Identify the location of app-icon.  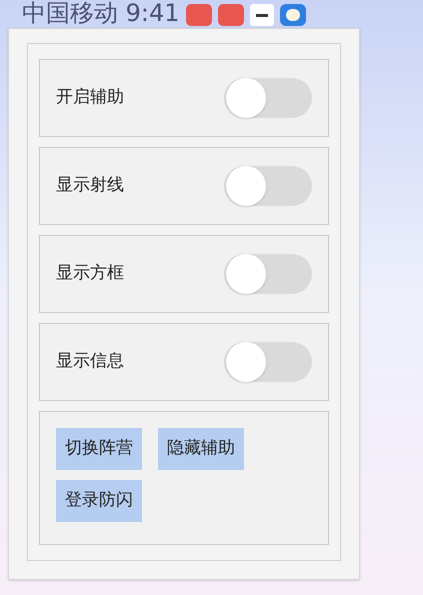
(293, 15).